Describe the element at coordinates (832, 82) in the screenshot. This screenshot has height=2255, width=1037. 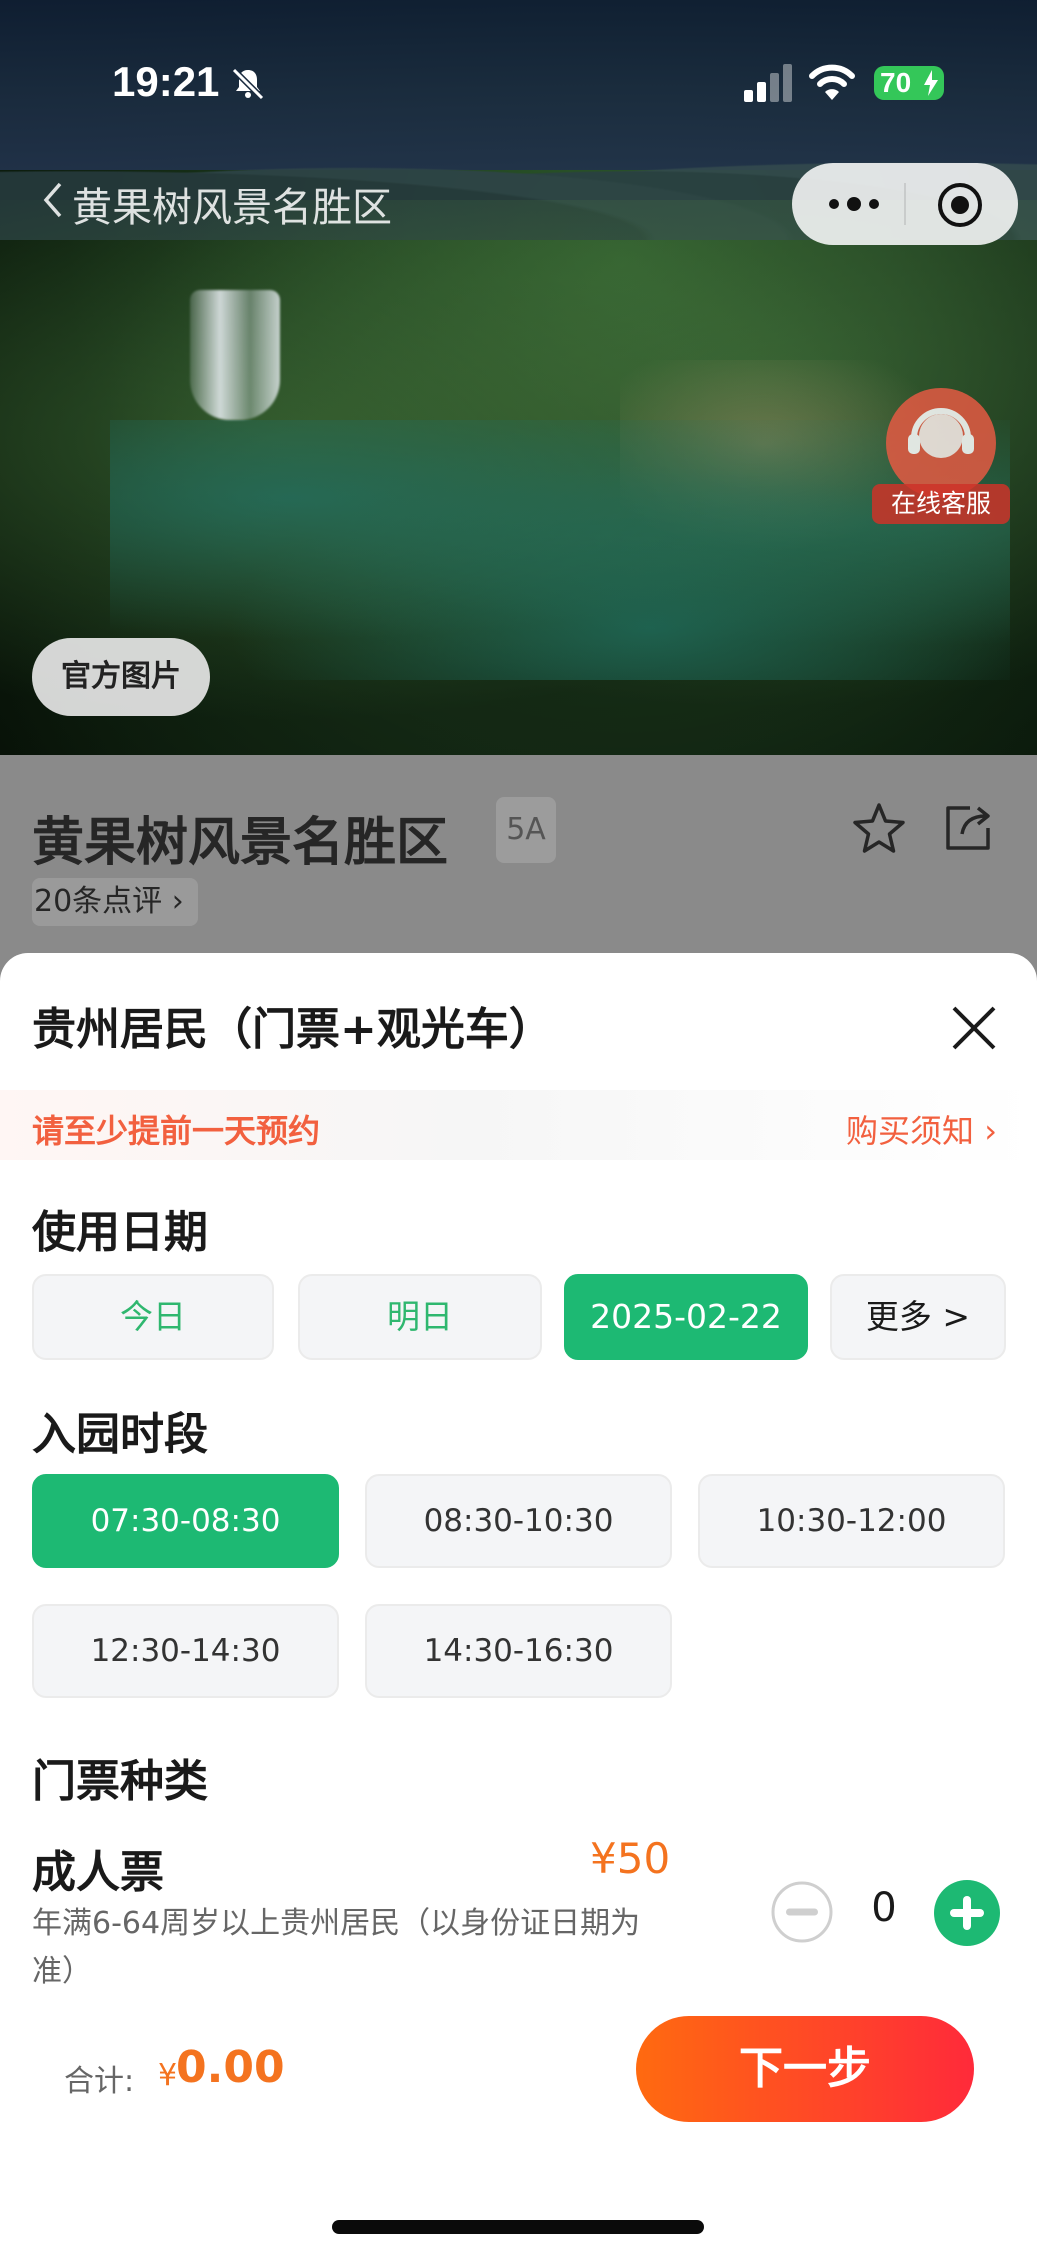
I see `wifi-icon` at that location.